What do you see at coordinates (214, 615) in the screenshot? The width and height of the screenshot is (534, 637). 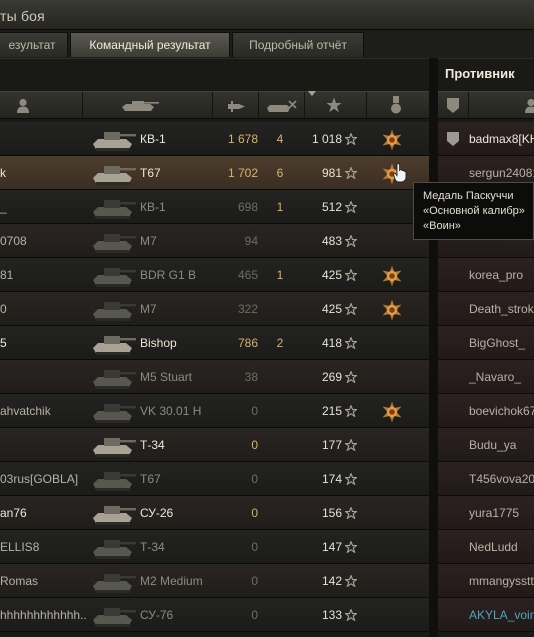 I see `ally-player-row: hhhhhhhhhhhh.. СУ-76 0 133` at bounding box center [214, 615].